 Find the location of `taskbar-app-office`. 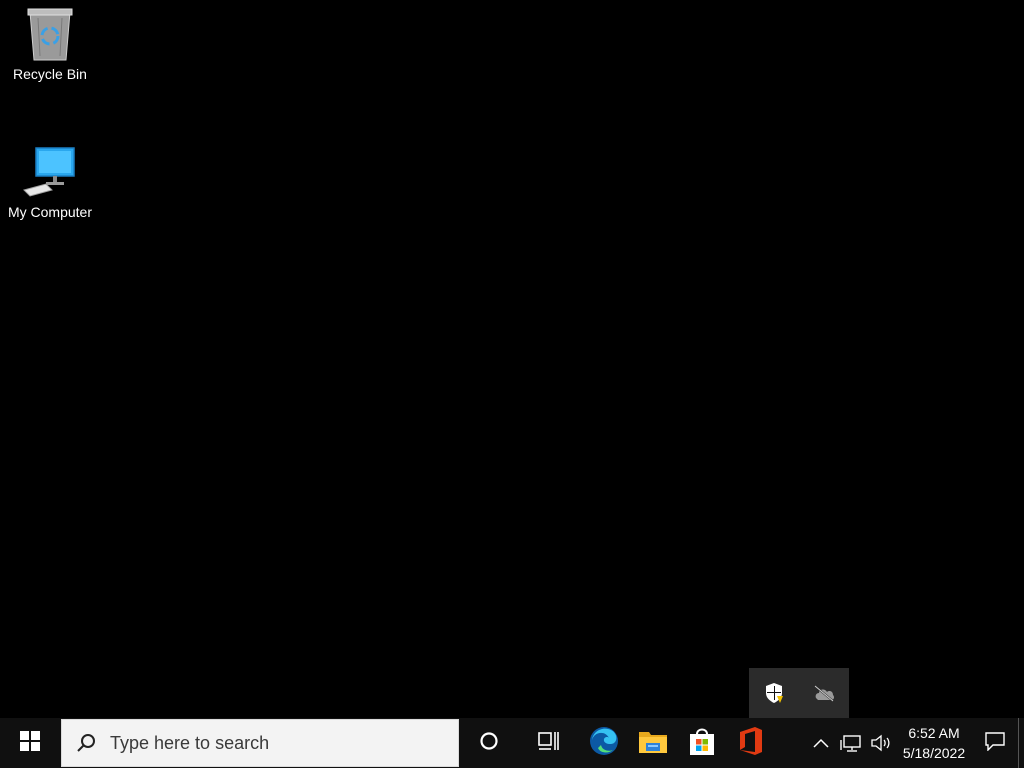

taskbar-app-office is located at coordinates (750, 743).